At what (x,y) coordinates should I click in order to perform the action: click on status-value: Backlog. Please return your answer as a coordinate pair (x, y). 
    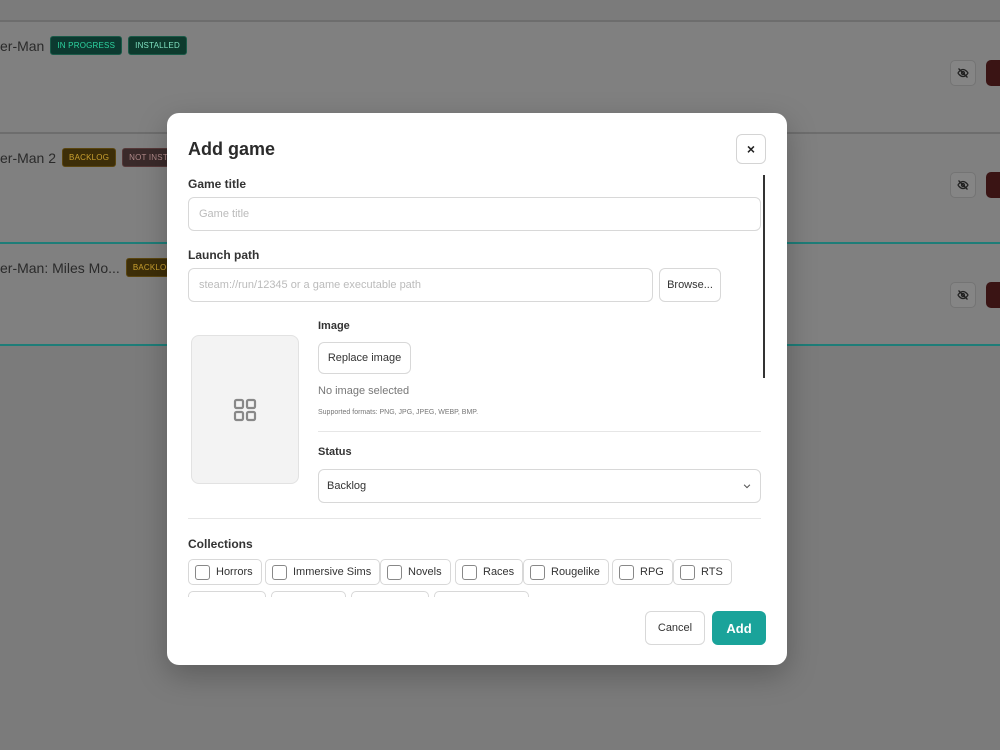
    Looking at the image, I should click on (347, 486).